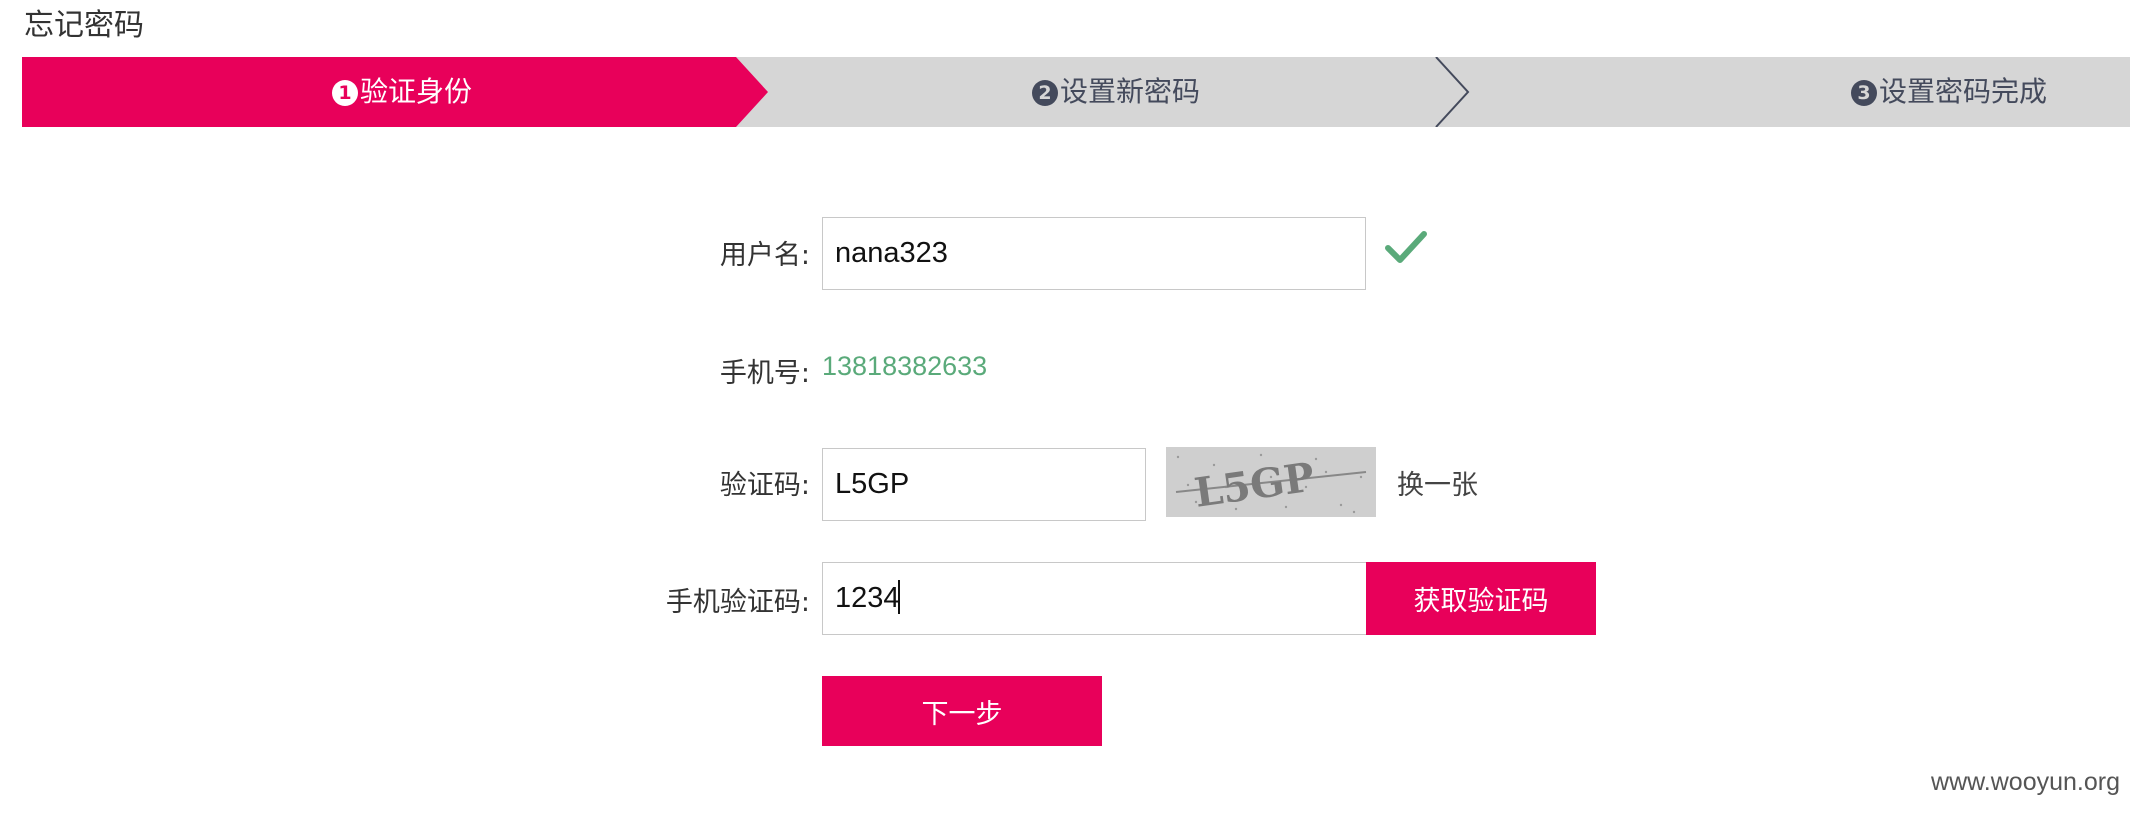 The image size is (2130, 814). I want to click on step-2-number: 2, so click(1045, 93).